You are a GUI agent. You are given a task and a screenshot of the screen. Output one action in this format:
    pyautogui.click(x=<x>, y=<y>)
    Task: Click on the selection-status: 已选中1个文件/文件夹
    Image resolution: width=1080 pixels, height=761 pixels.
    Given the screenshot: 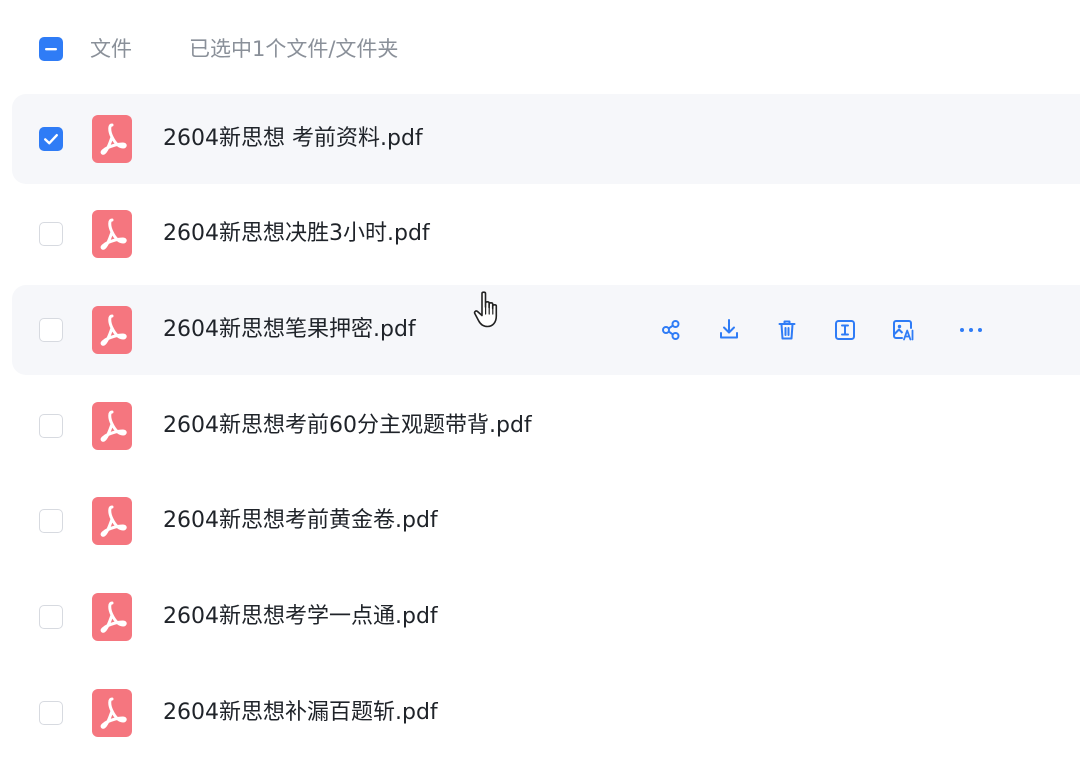 What is the action you would take?
    pyautogui.click(x=294, y=49)
    